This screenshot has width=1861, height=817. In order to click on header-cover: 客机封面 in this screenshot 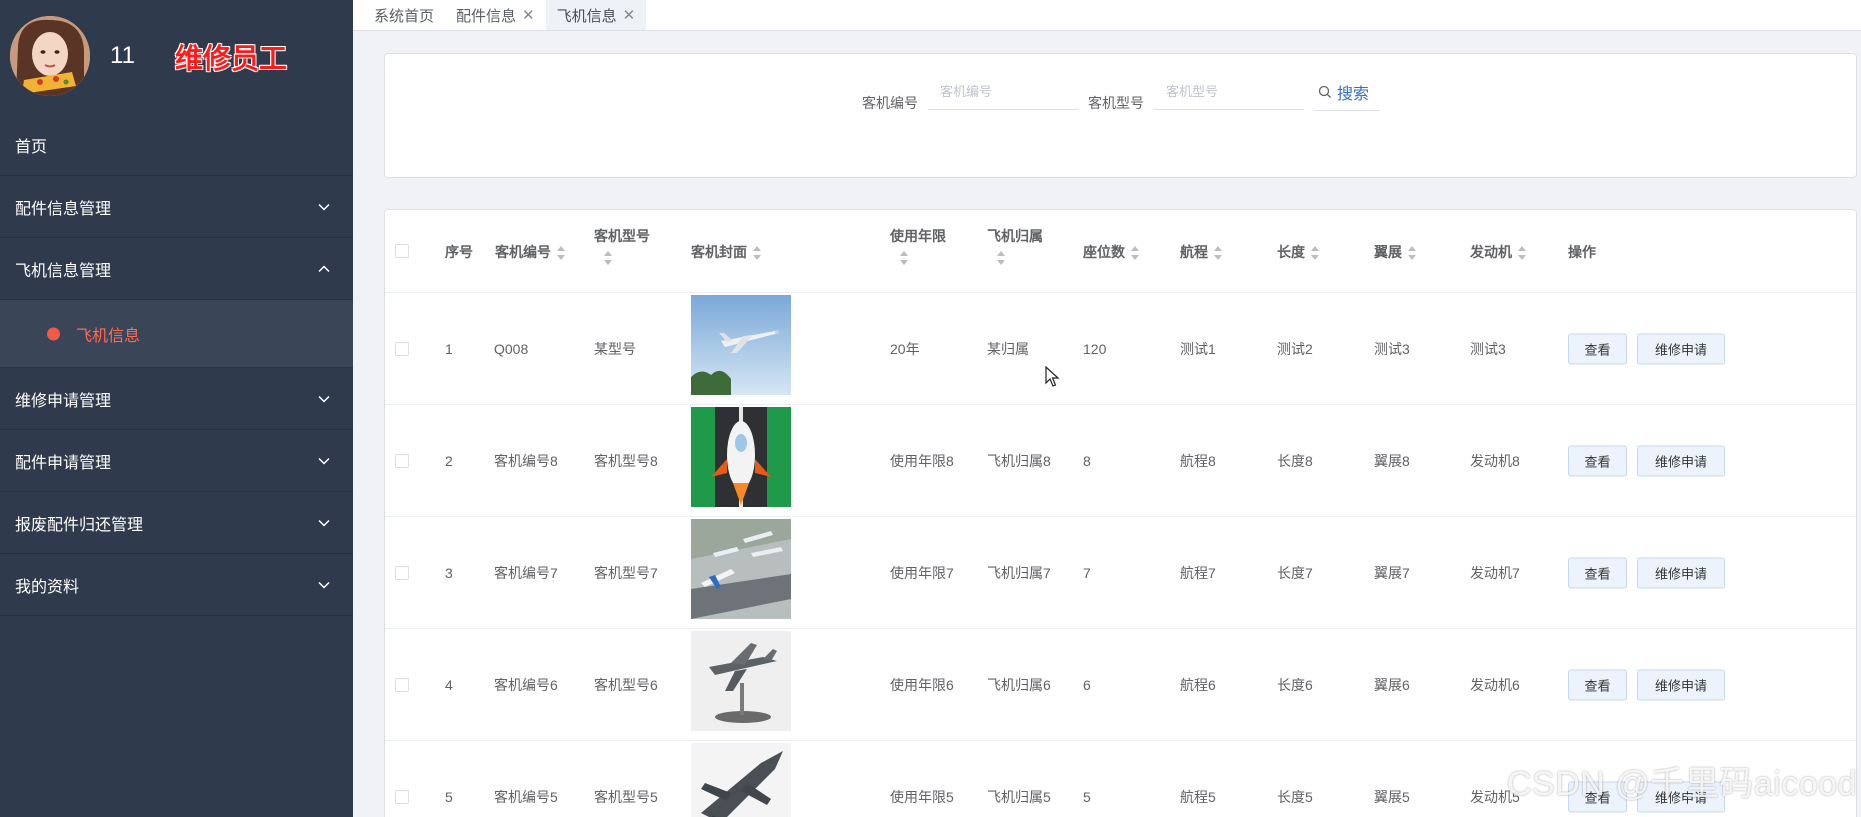, I will do `click(726, 252)`.